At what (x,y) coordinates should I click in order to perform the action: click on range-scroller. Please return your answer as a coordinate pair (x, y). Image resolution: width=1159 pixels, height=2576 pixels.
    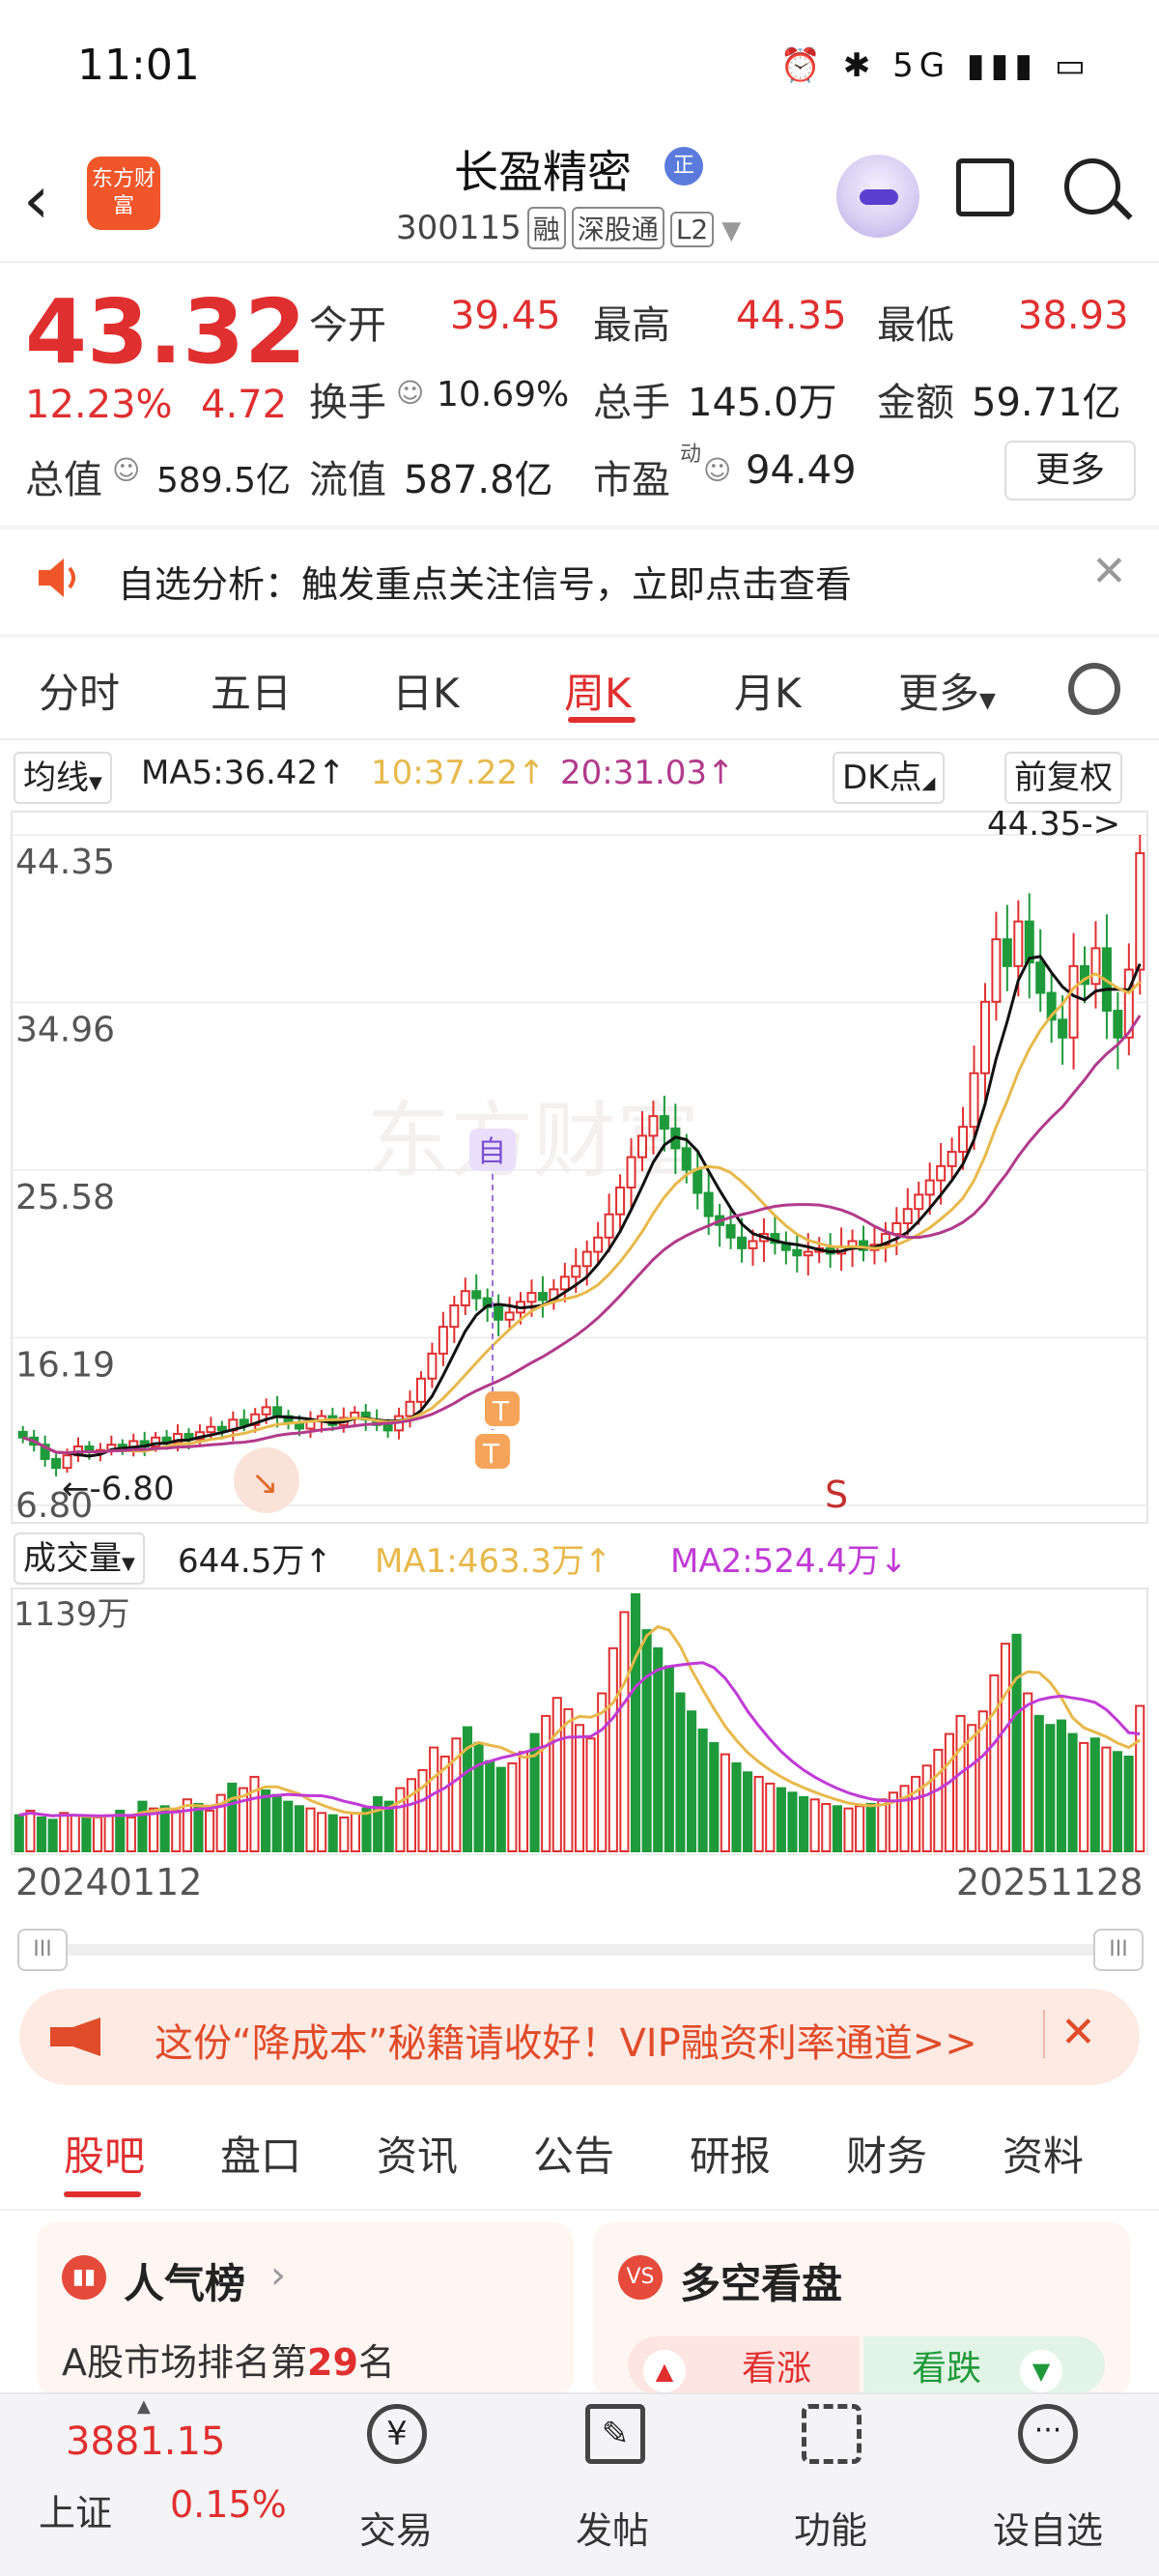
    Looking at the image, I should click on (579, 1950).